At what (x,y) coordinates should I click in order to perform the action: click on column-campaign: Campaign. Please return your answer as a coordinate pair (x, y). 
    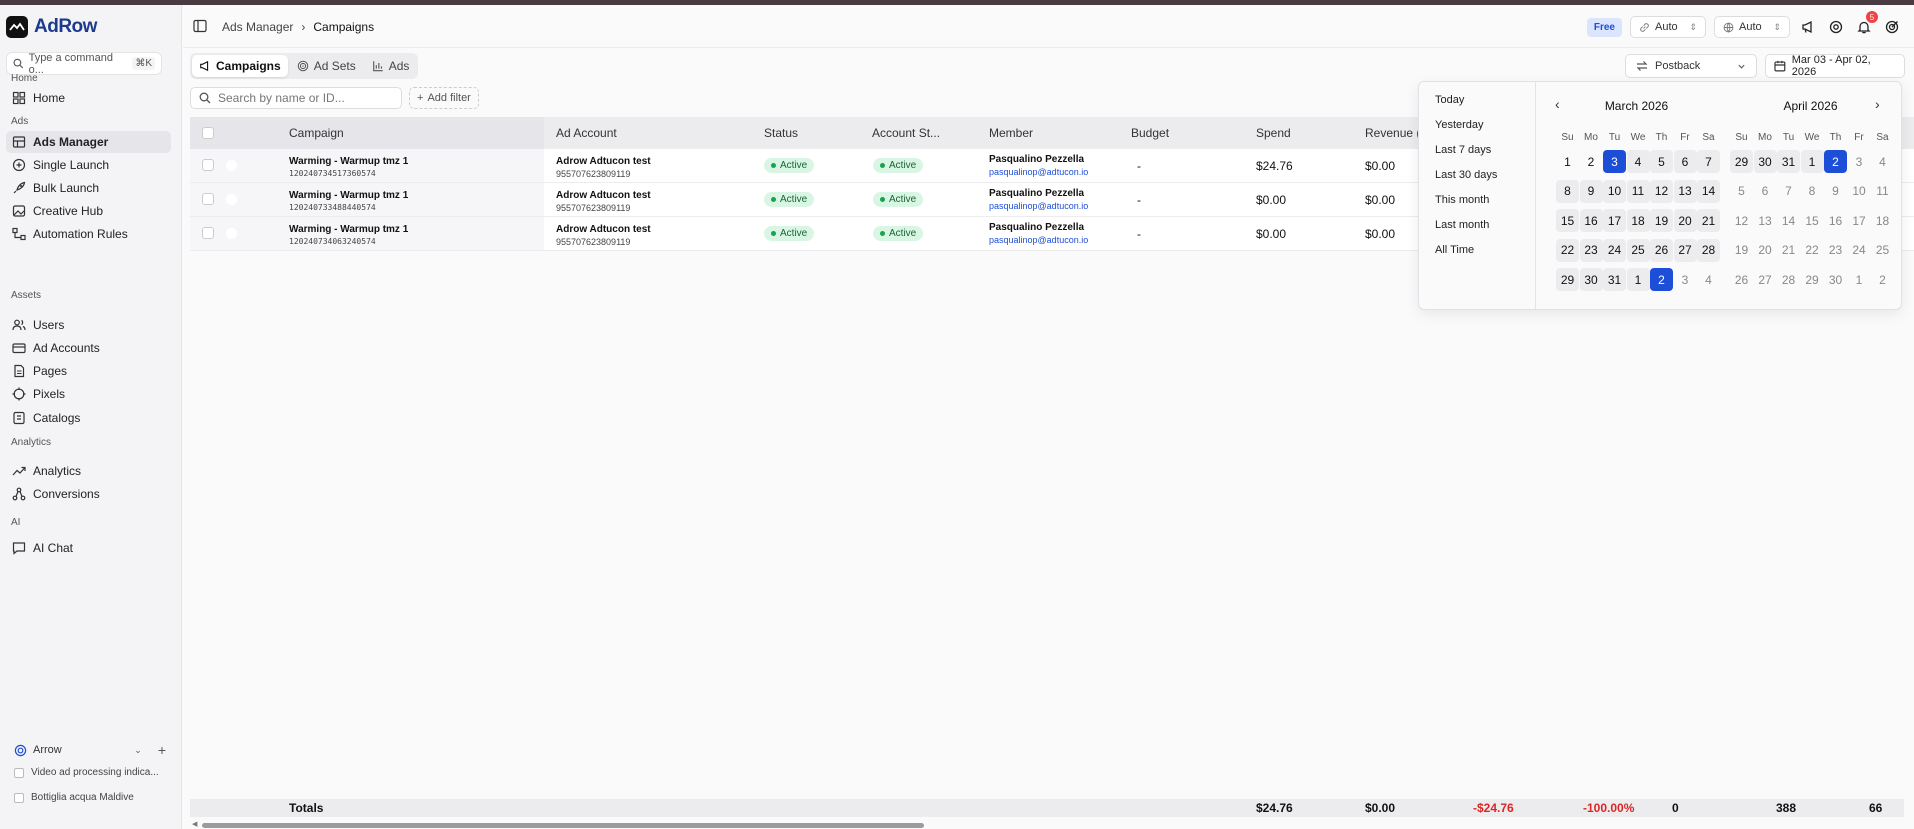
    Looking at the image, I should click on (316, 133).